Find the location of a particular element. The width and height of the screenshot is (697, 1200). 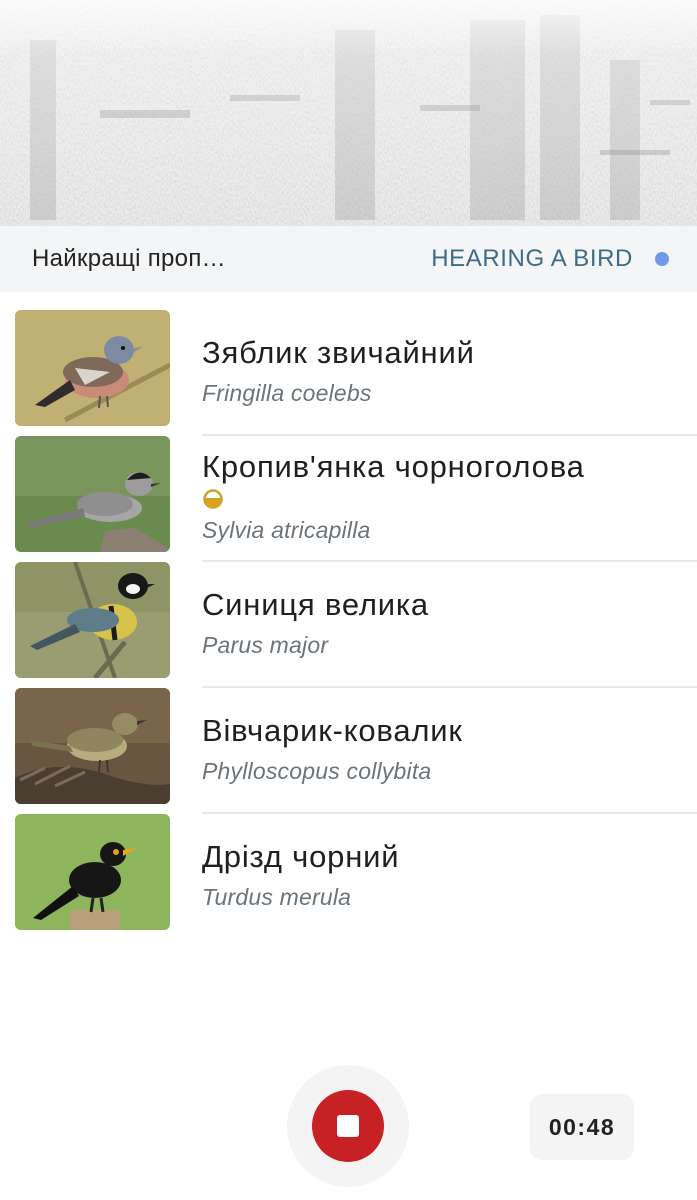

species-item: Вівчарик-ковалик Phylloscopus collybita is located at coordinates (348, 751).